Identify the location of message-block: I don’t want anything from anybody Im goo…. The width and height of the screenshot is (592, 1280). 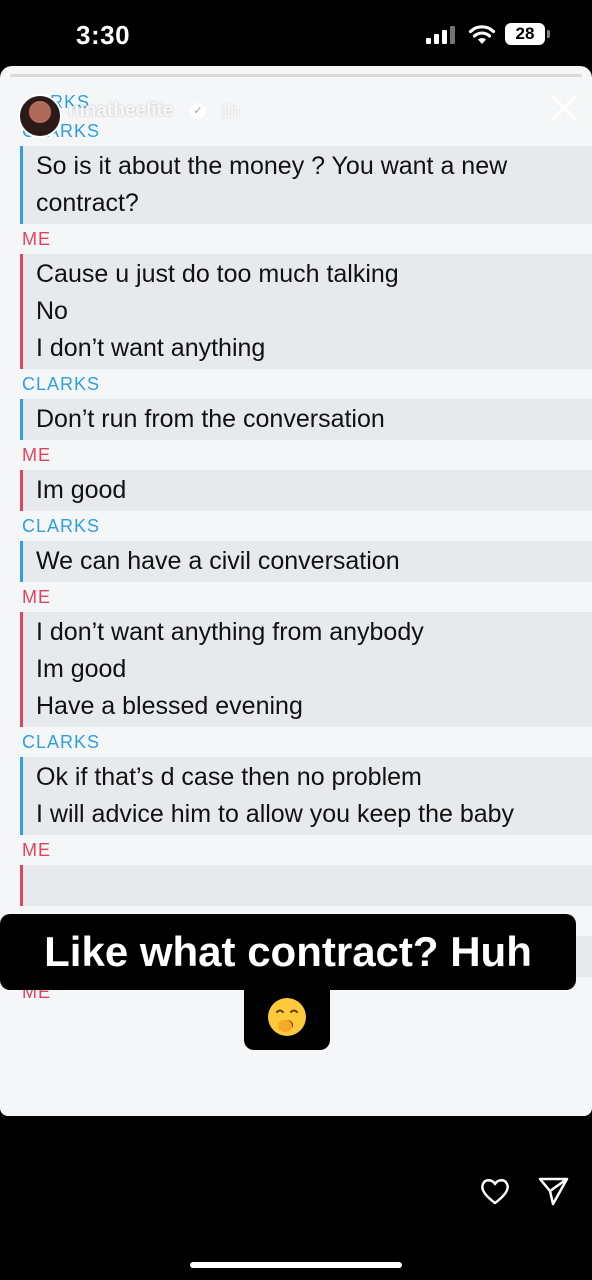
(306, 669).